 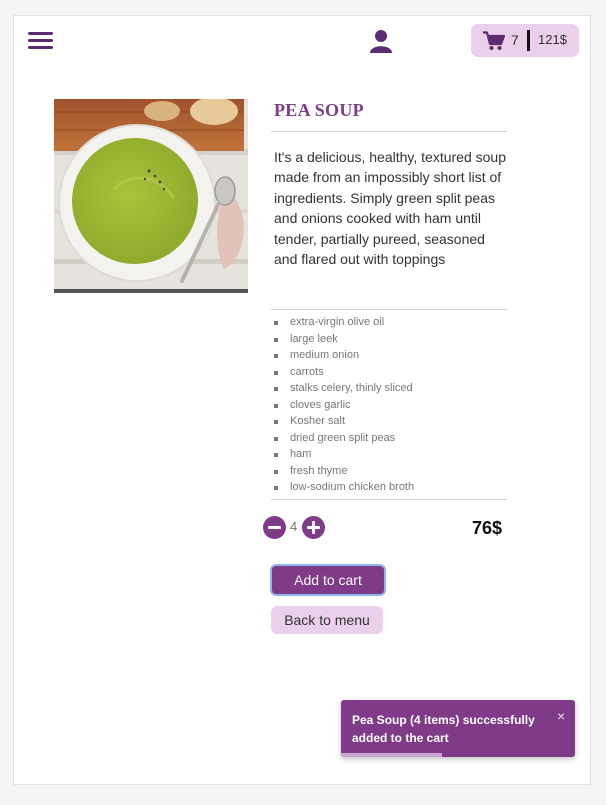 I want to click on ingredient-item: dried green split peas, so click(x=343, y=438).